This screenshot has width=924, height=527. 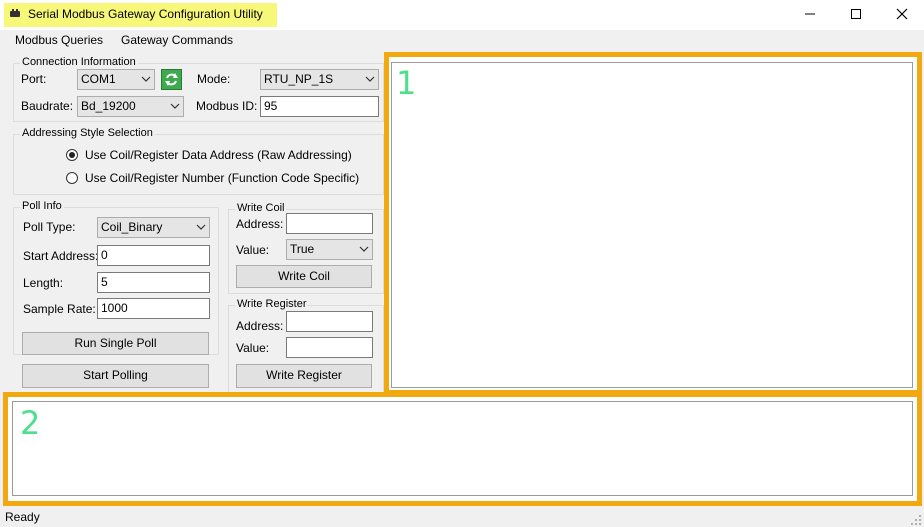 I want to click on function-code-radio, so click(x=72, y=178).